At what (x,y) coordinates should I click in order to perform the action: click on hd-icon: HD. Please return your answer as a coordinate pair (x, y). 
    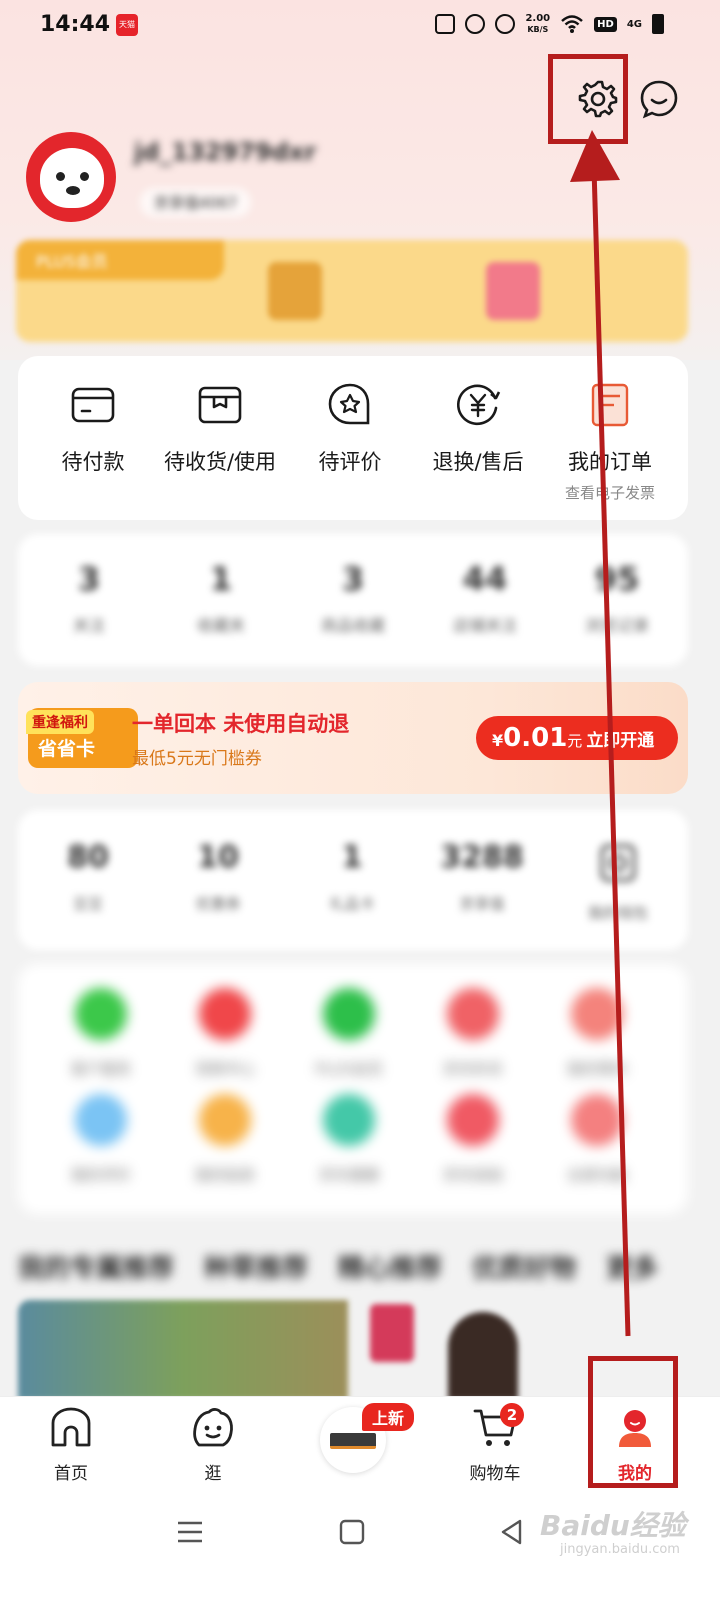
    Looking at the image, I should click on (605, 24).